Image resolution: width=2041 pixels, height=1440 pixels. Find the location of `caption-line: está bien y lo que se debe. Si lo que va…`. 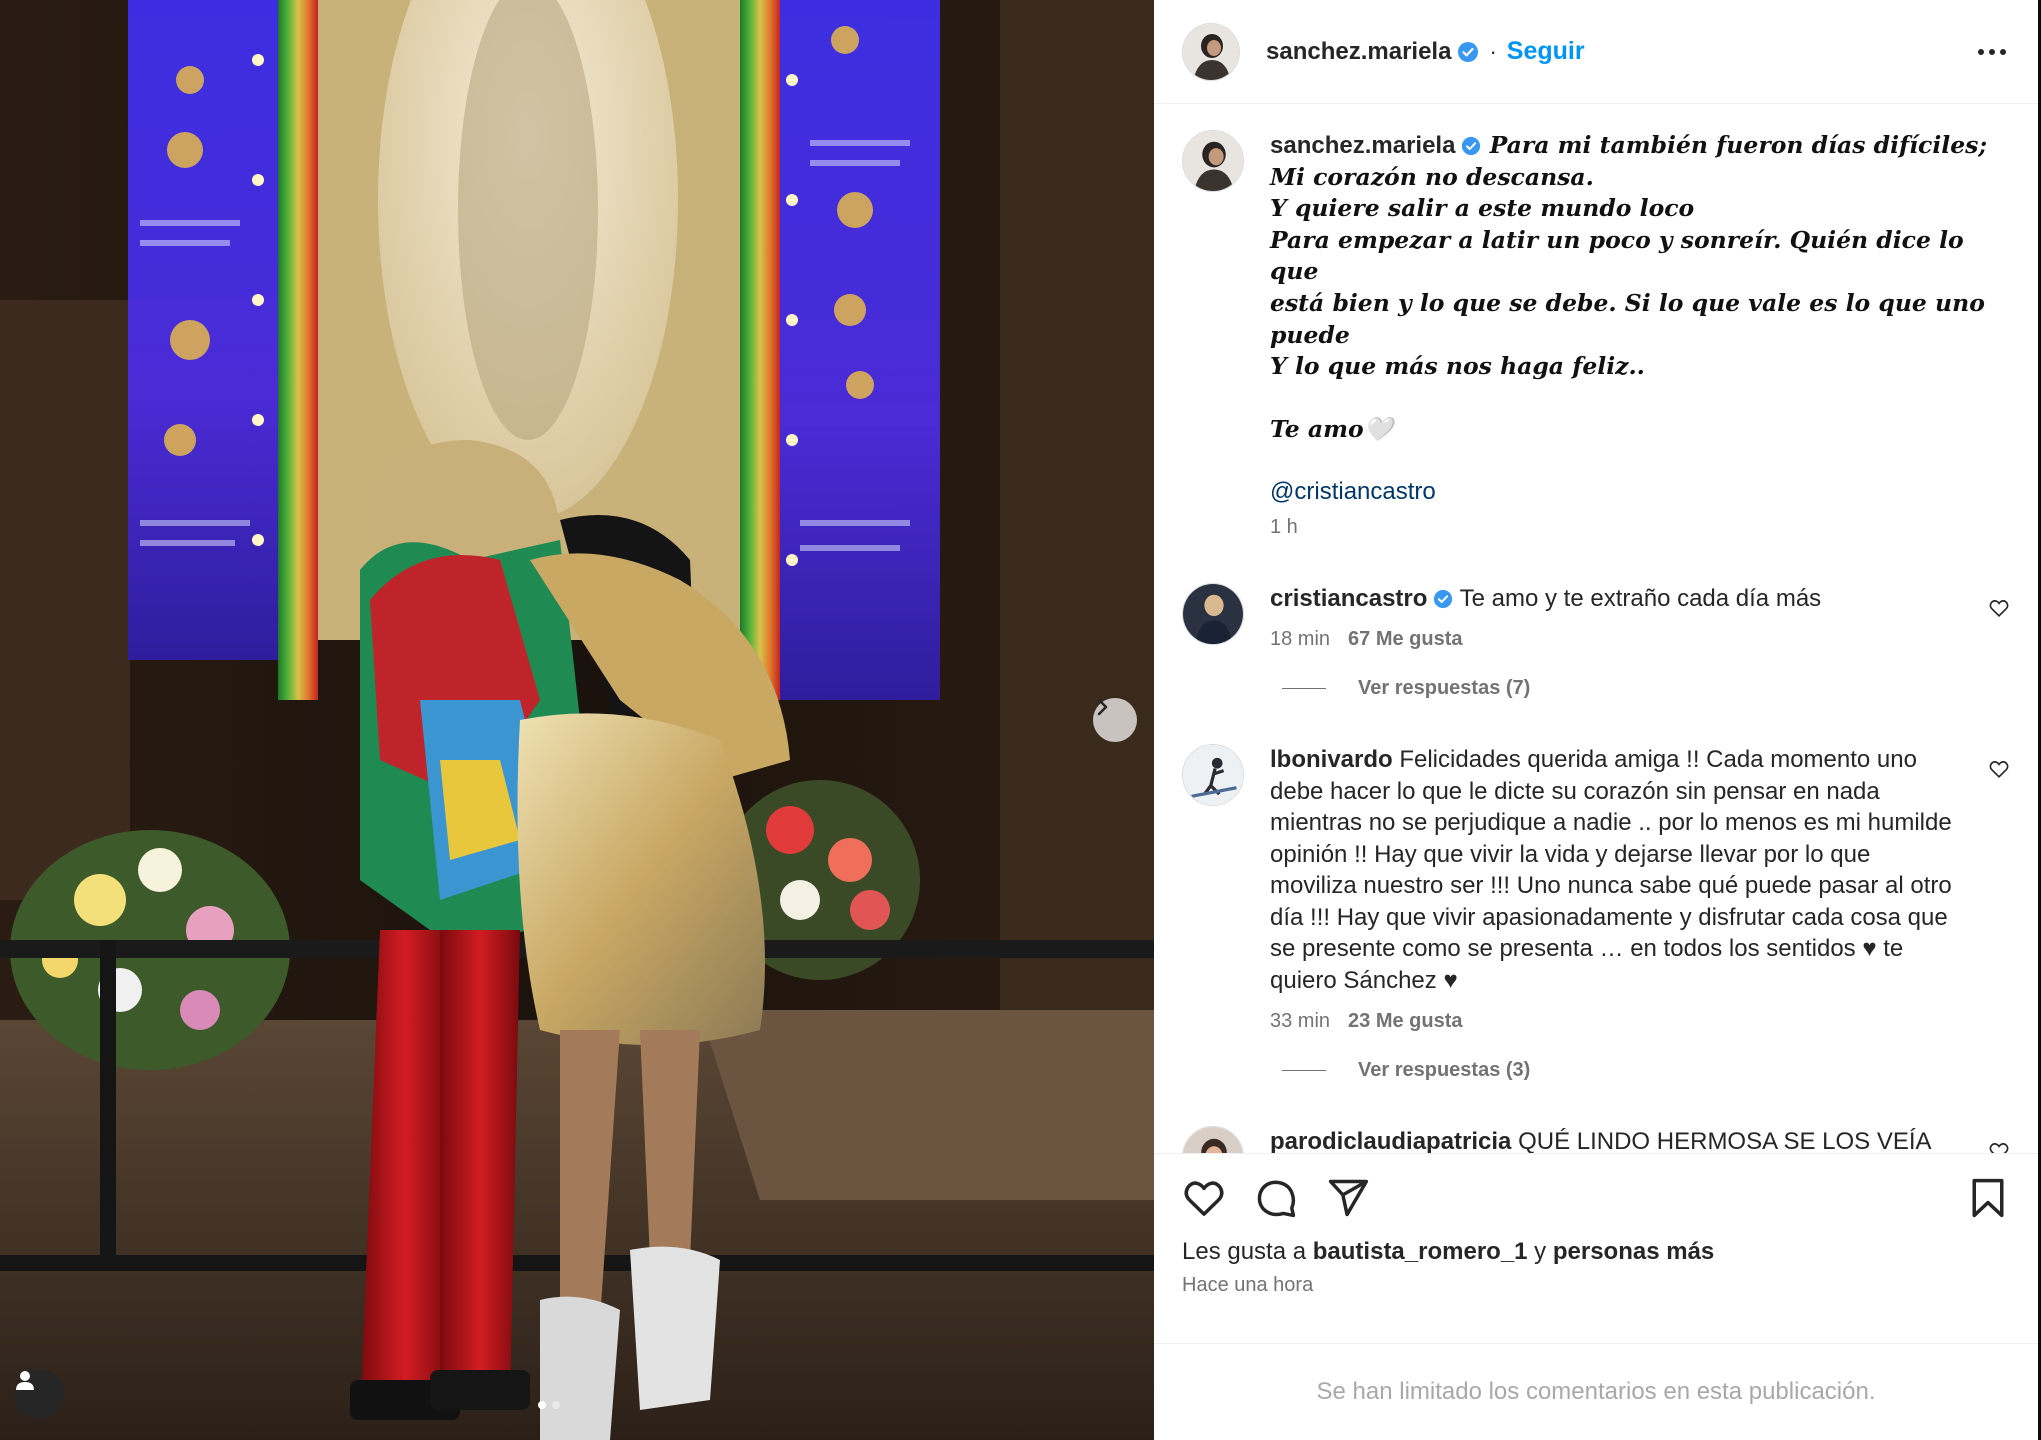

caption-line: está bien y lo que se debe. Si lo que va… is located at coordinates (1627, 318).